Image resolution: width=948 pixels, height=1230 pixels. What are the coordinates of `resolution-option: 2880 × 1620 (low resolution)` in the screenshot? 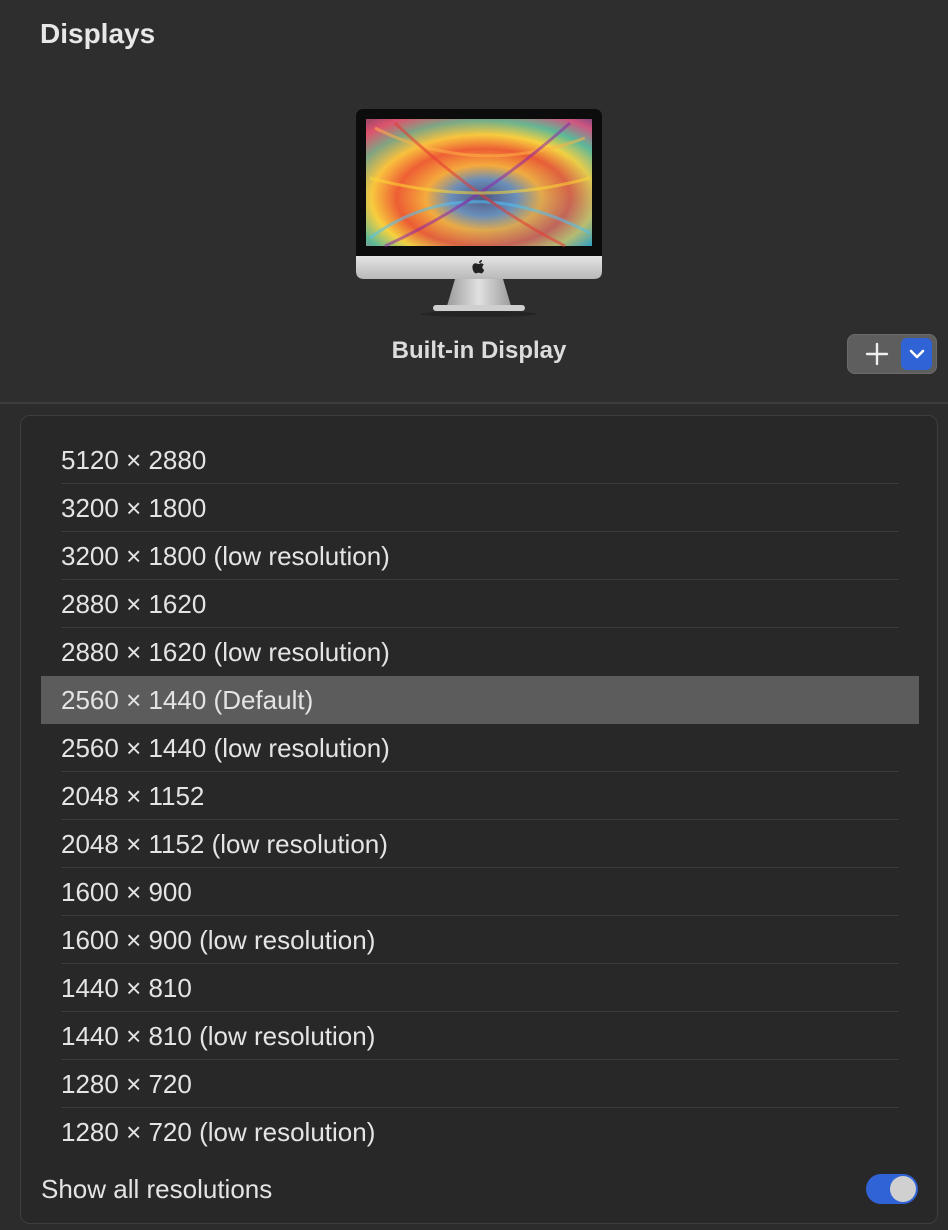 It's located at (480, 652).